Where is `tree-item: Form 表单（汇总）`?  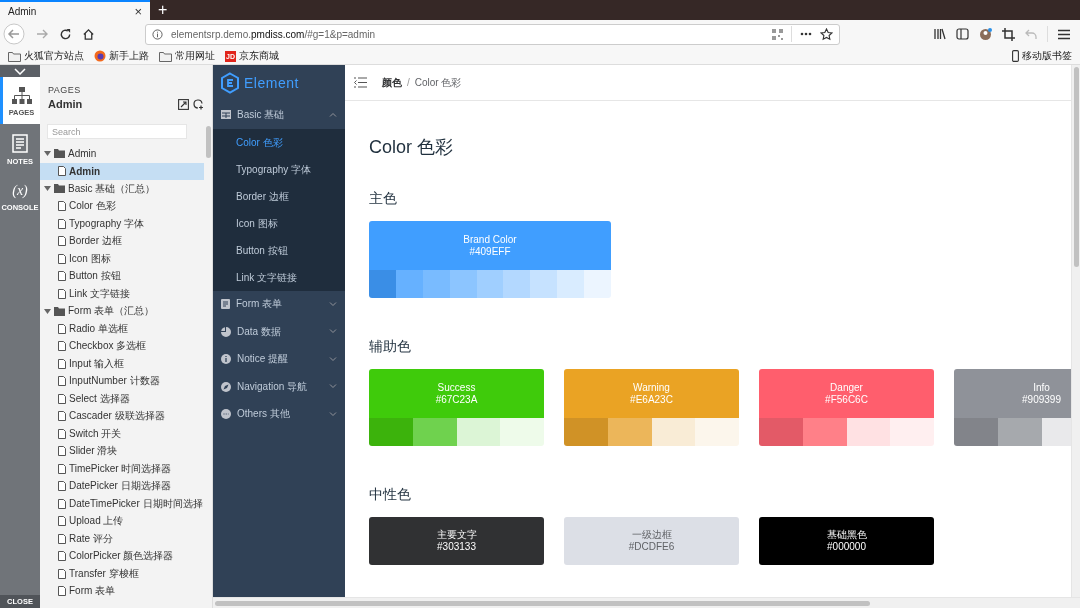
tree-item: Form 表单（汇总） is located at coordinates (122, 311).